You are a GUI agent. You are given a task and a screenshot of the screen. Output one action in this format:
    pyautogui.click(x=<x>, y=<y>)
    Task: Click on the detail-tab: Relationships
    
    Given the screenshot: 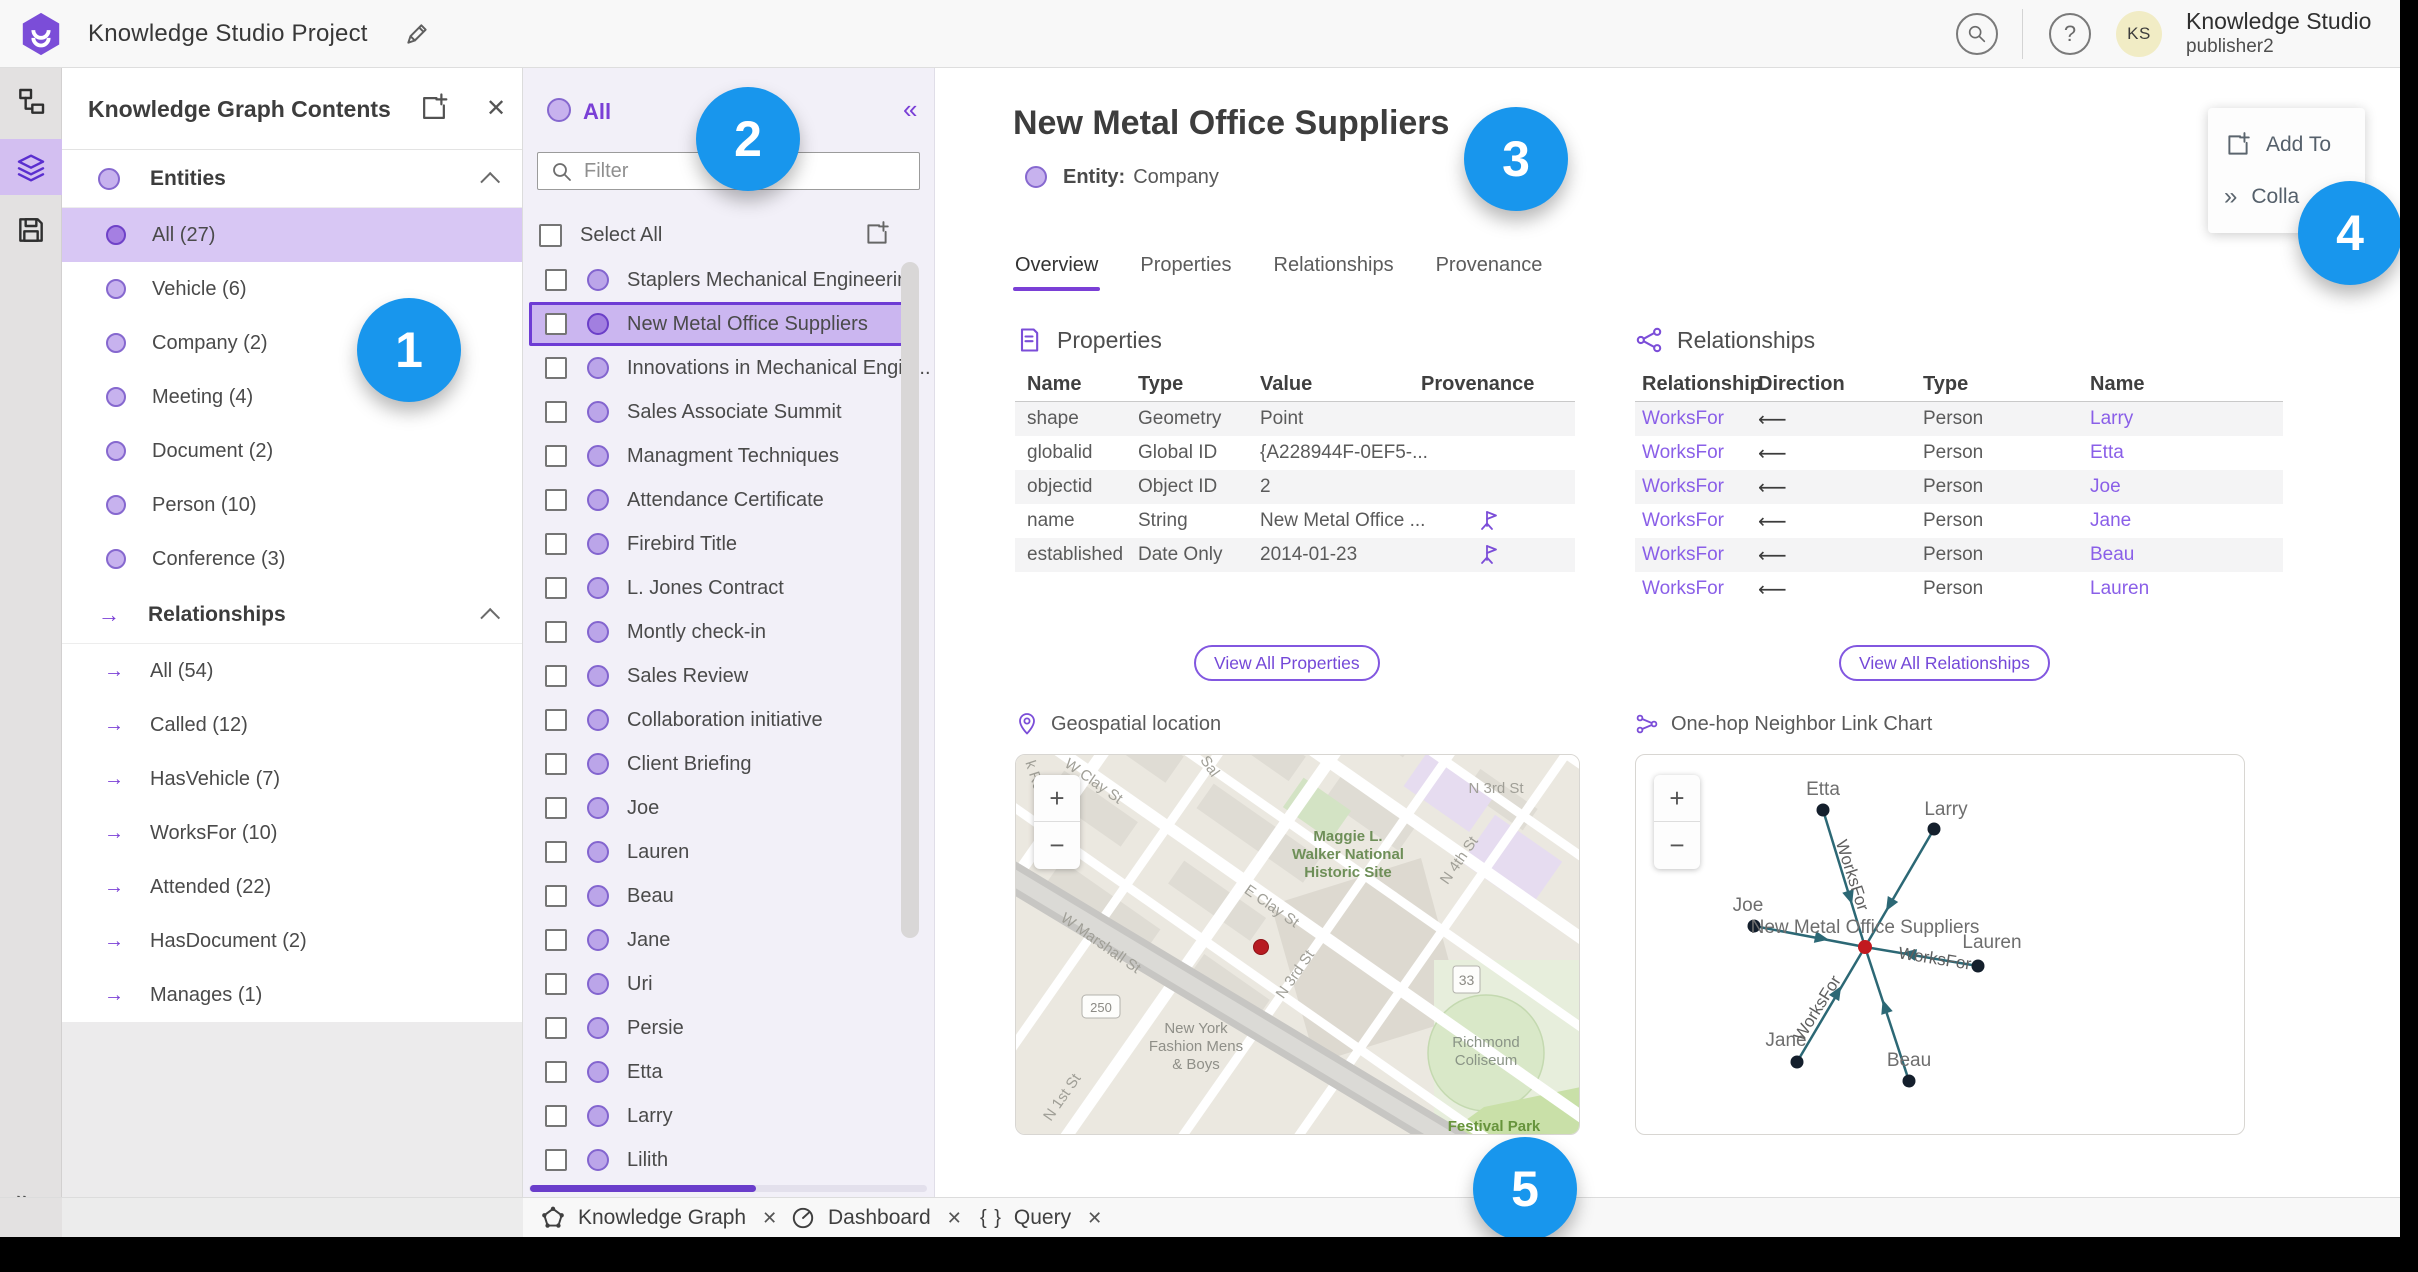 What is the action you would take?
    pyautogui.click(x=1334, y=272)
    